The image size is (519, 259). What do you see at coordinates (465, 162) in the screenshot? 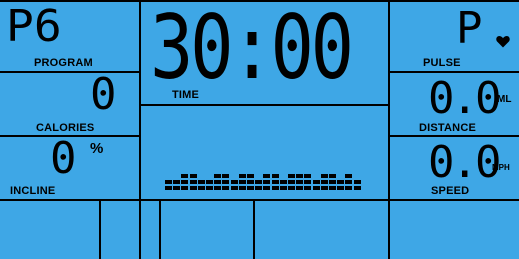
I see `speed-value: 0.0` at bounding box center [465, 162].